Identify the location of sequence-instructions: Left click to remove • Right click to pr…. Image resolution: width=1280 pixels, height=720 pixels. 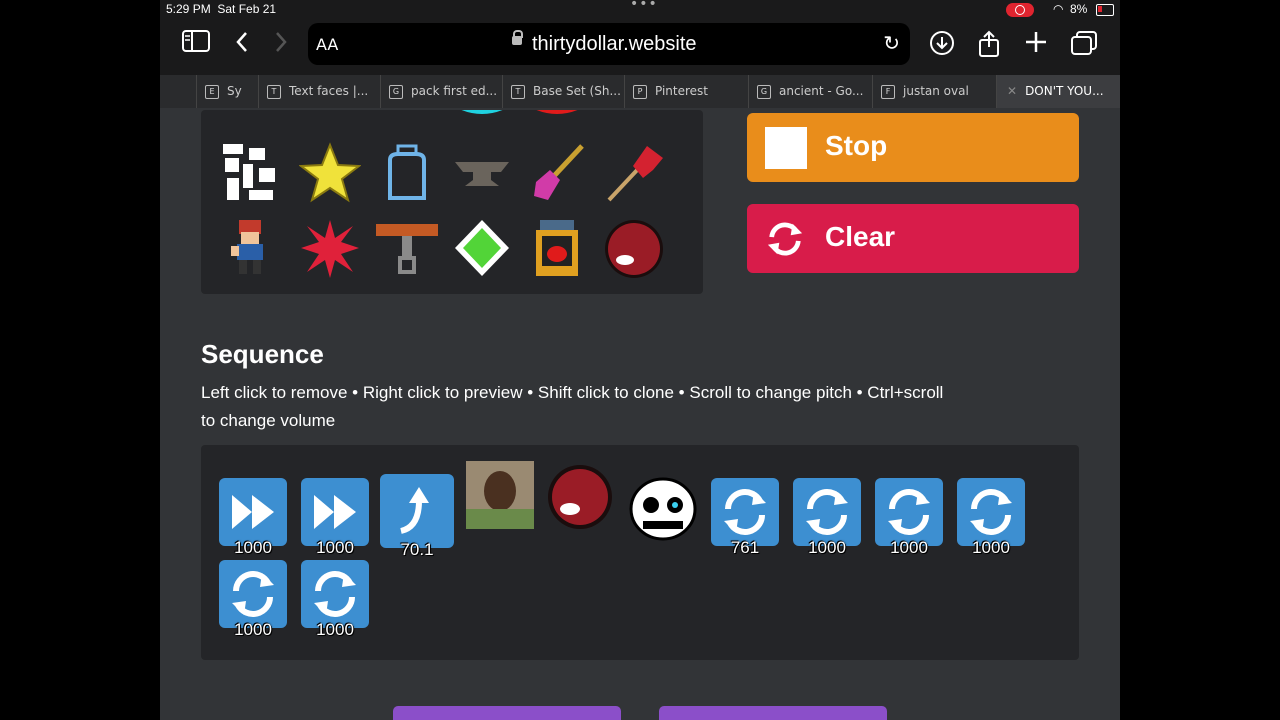
(572, 406).